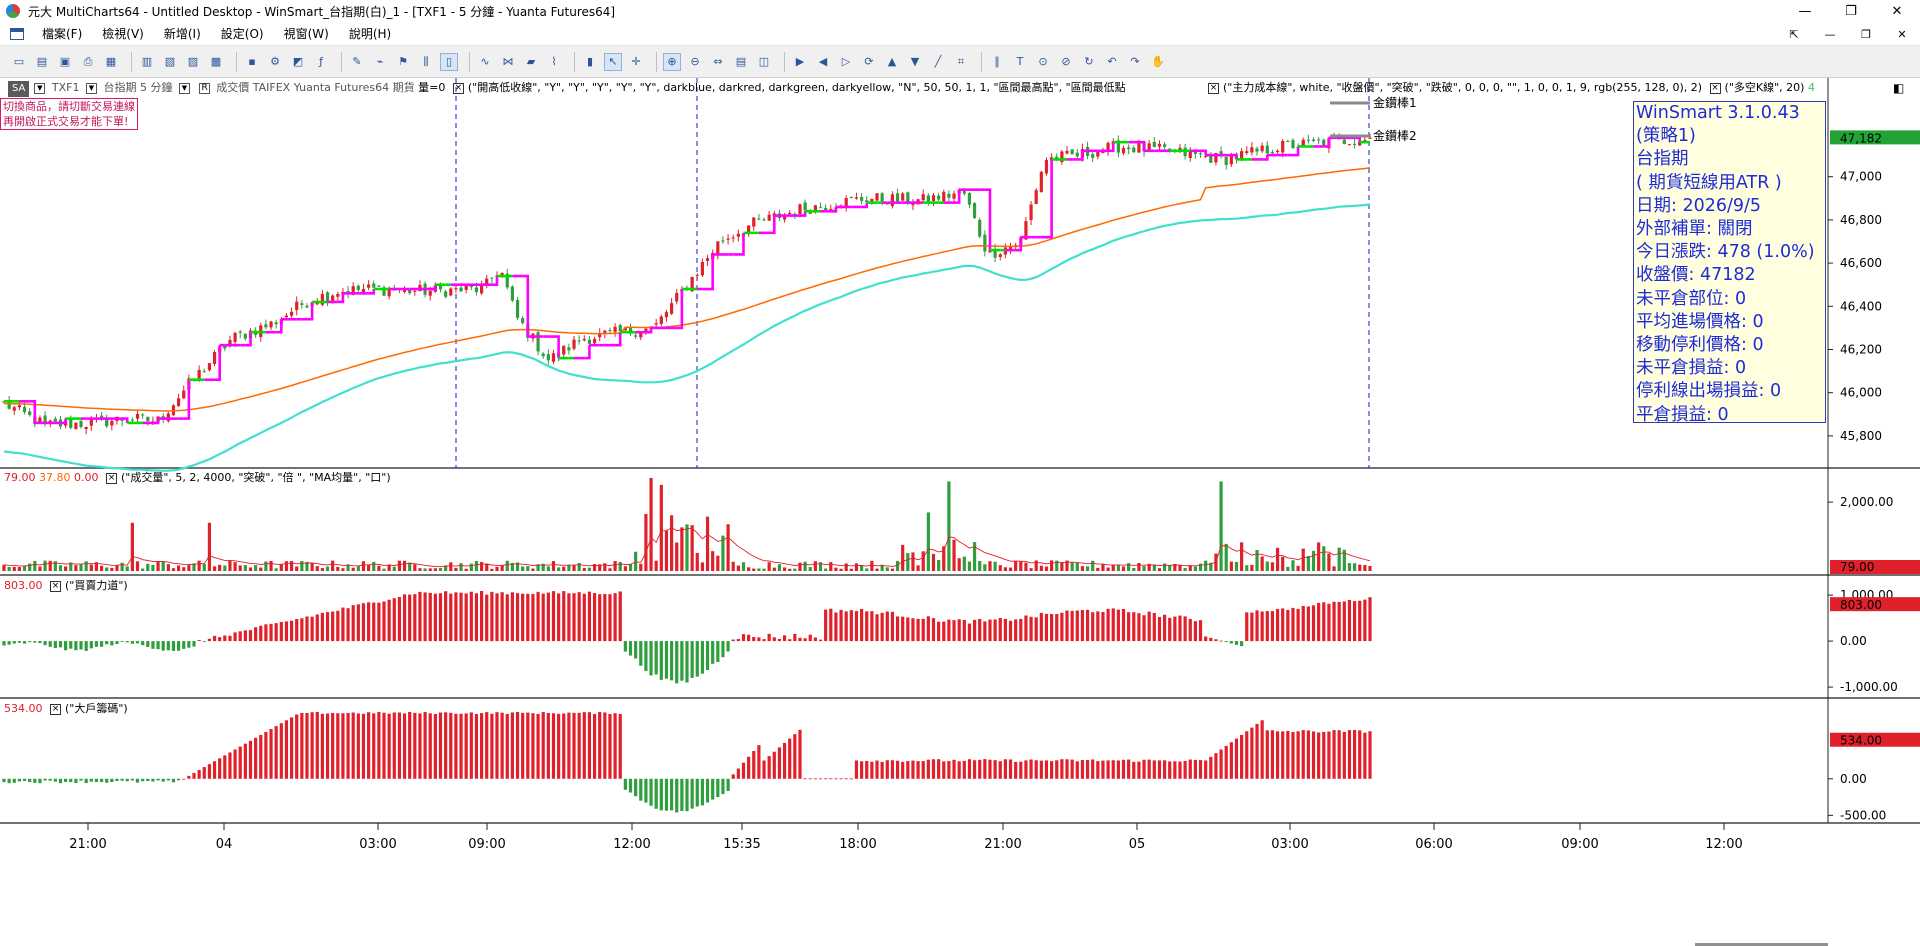 The image size is (1920, 946). Describe the element at coordinates (96, 585) in the screenshot. I see `study-buy-sell-power: ("買賣力道")` at that location.